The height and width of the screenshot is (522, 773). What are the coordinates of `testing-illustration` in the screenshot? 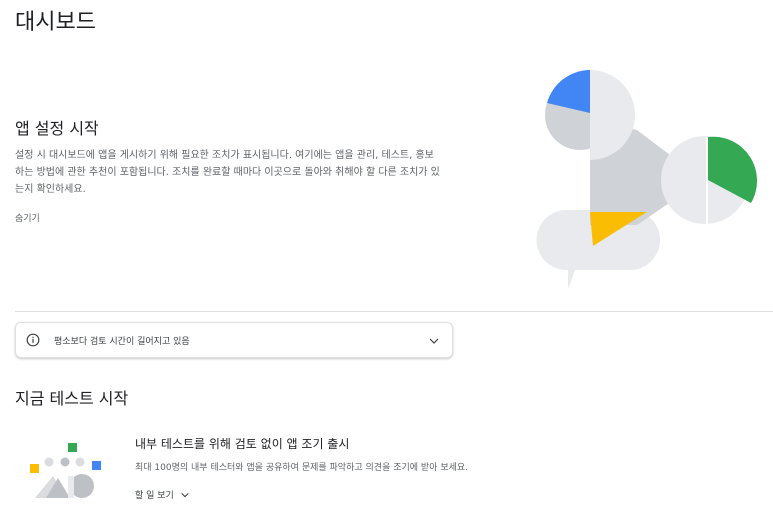 It's located at (65, 470).